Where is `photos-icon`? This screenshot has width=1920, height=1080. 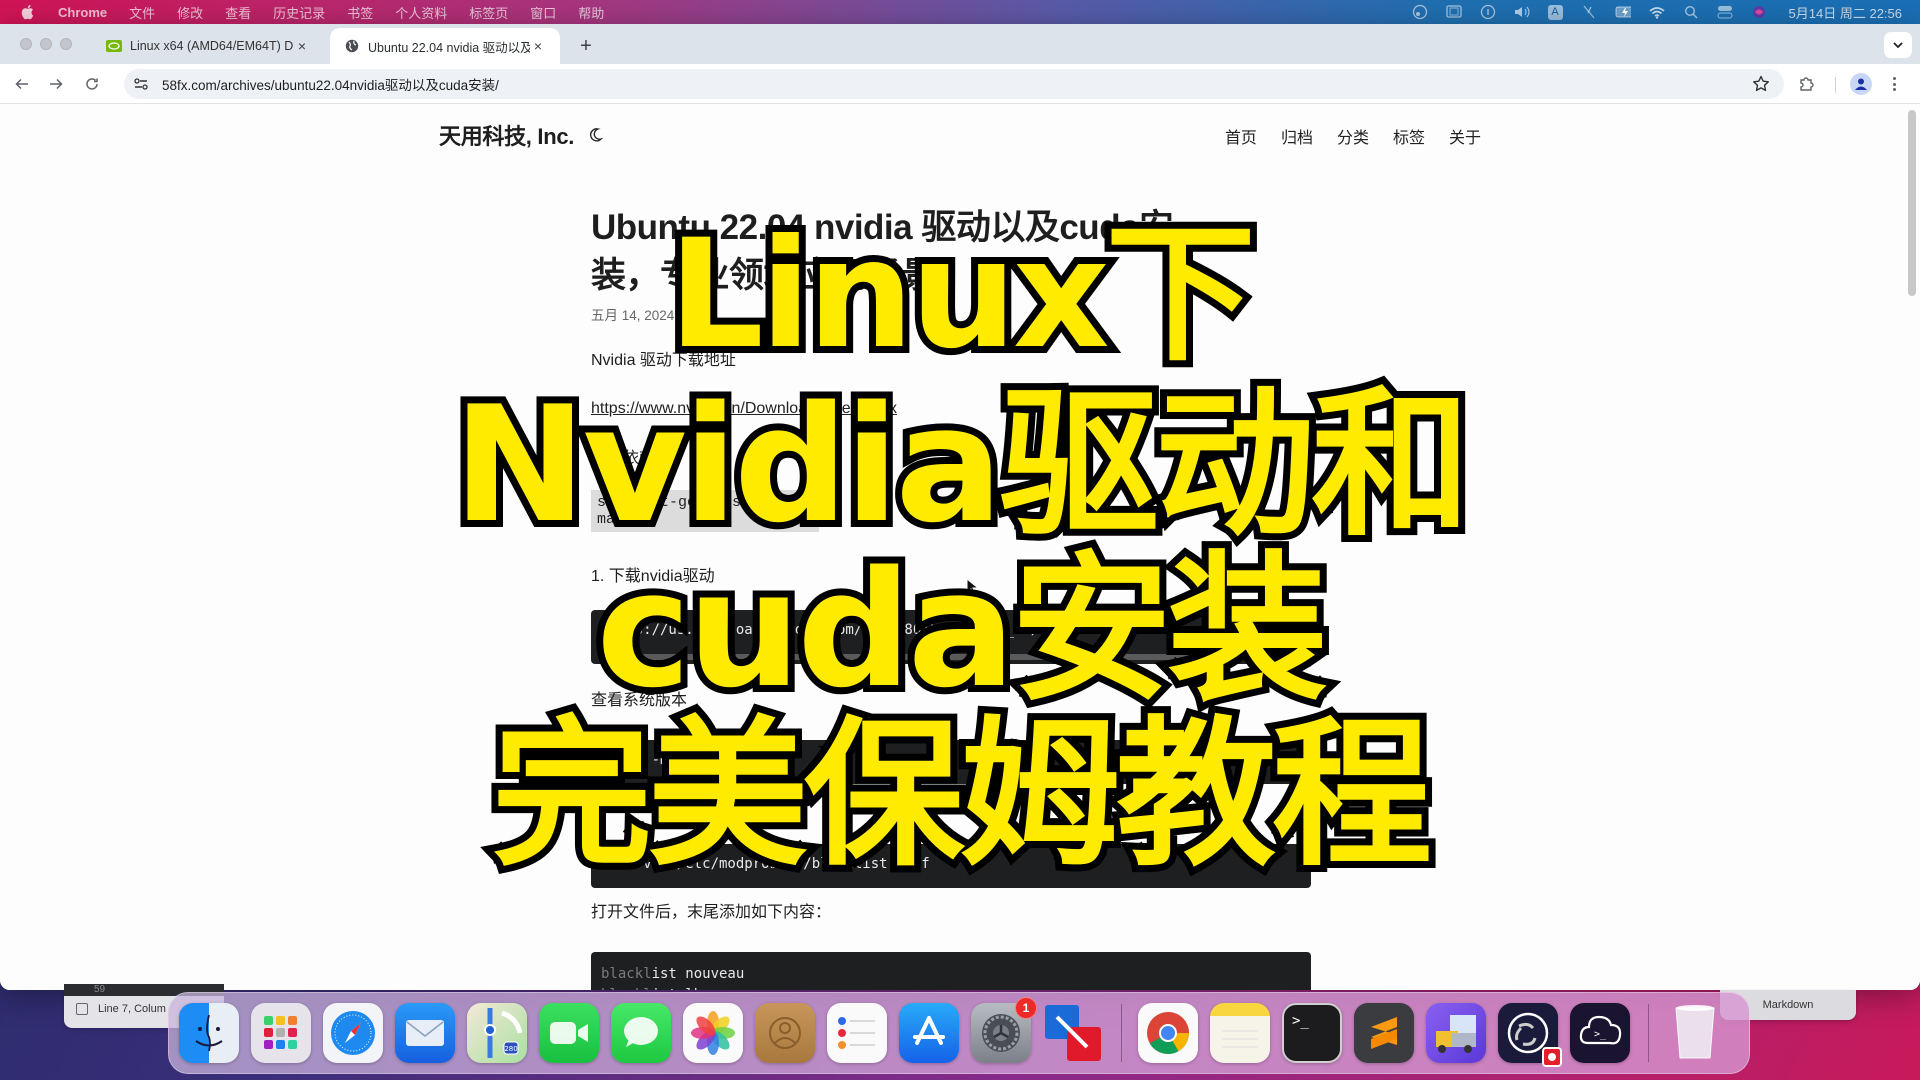
photos-icon is located at coordinates (713, 1033).